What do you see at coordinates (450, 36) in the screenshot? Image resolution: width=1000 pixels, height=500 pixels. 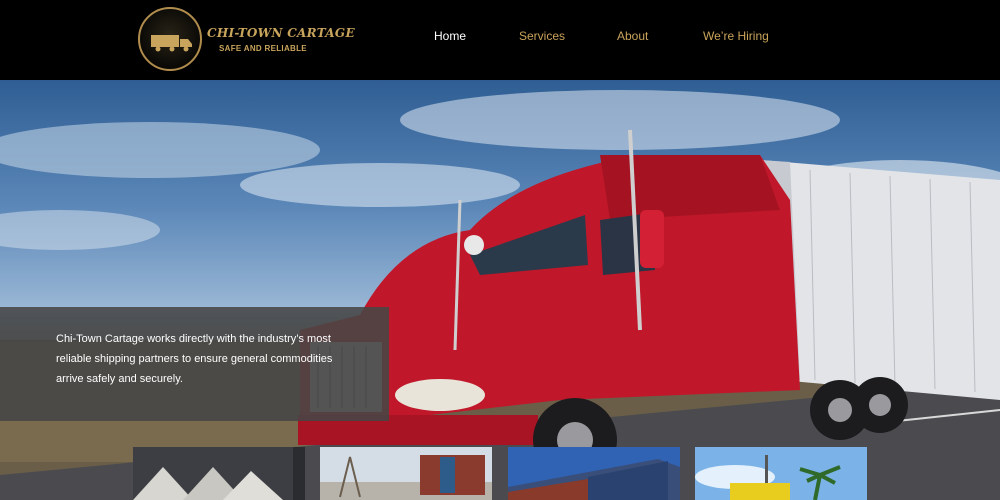 I see `nav-home: Home` at bounding box center [450, 36].